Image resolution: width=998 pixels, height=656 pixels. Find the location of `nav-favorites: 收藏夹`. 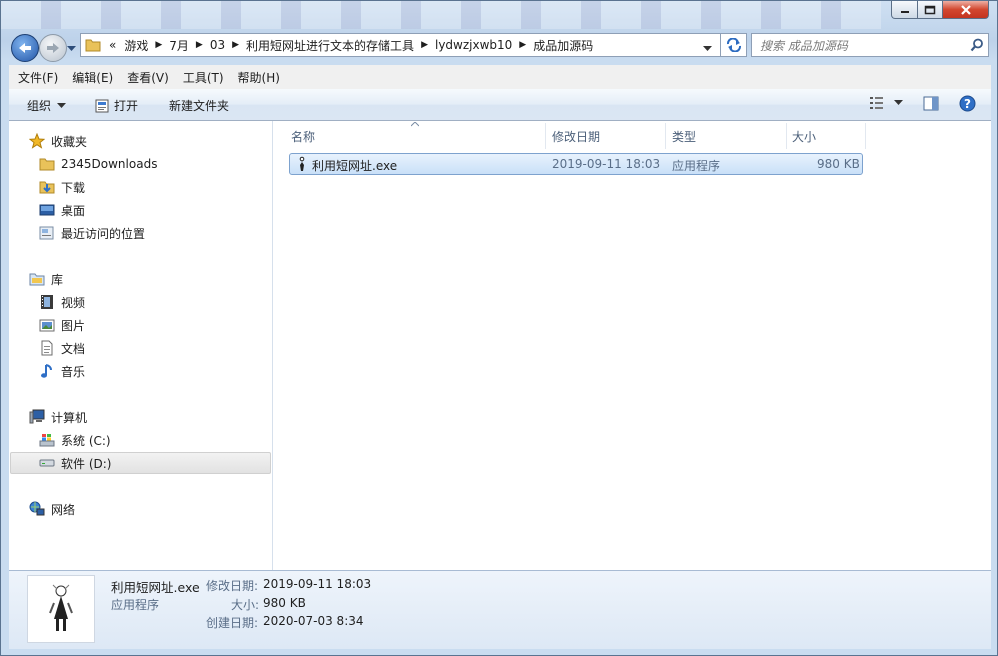

nav-favorites: 收藏夹 is located at coordinates (58, 141).